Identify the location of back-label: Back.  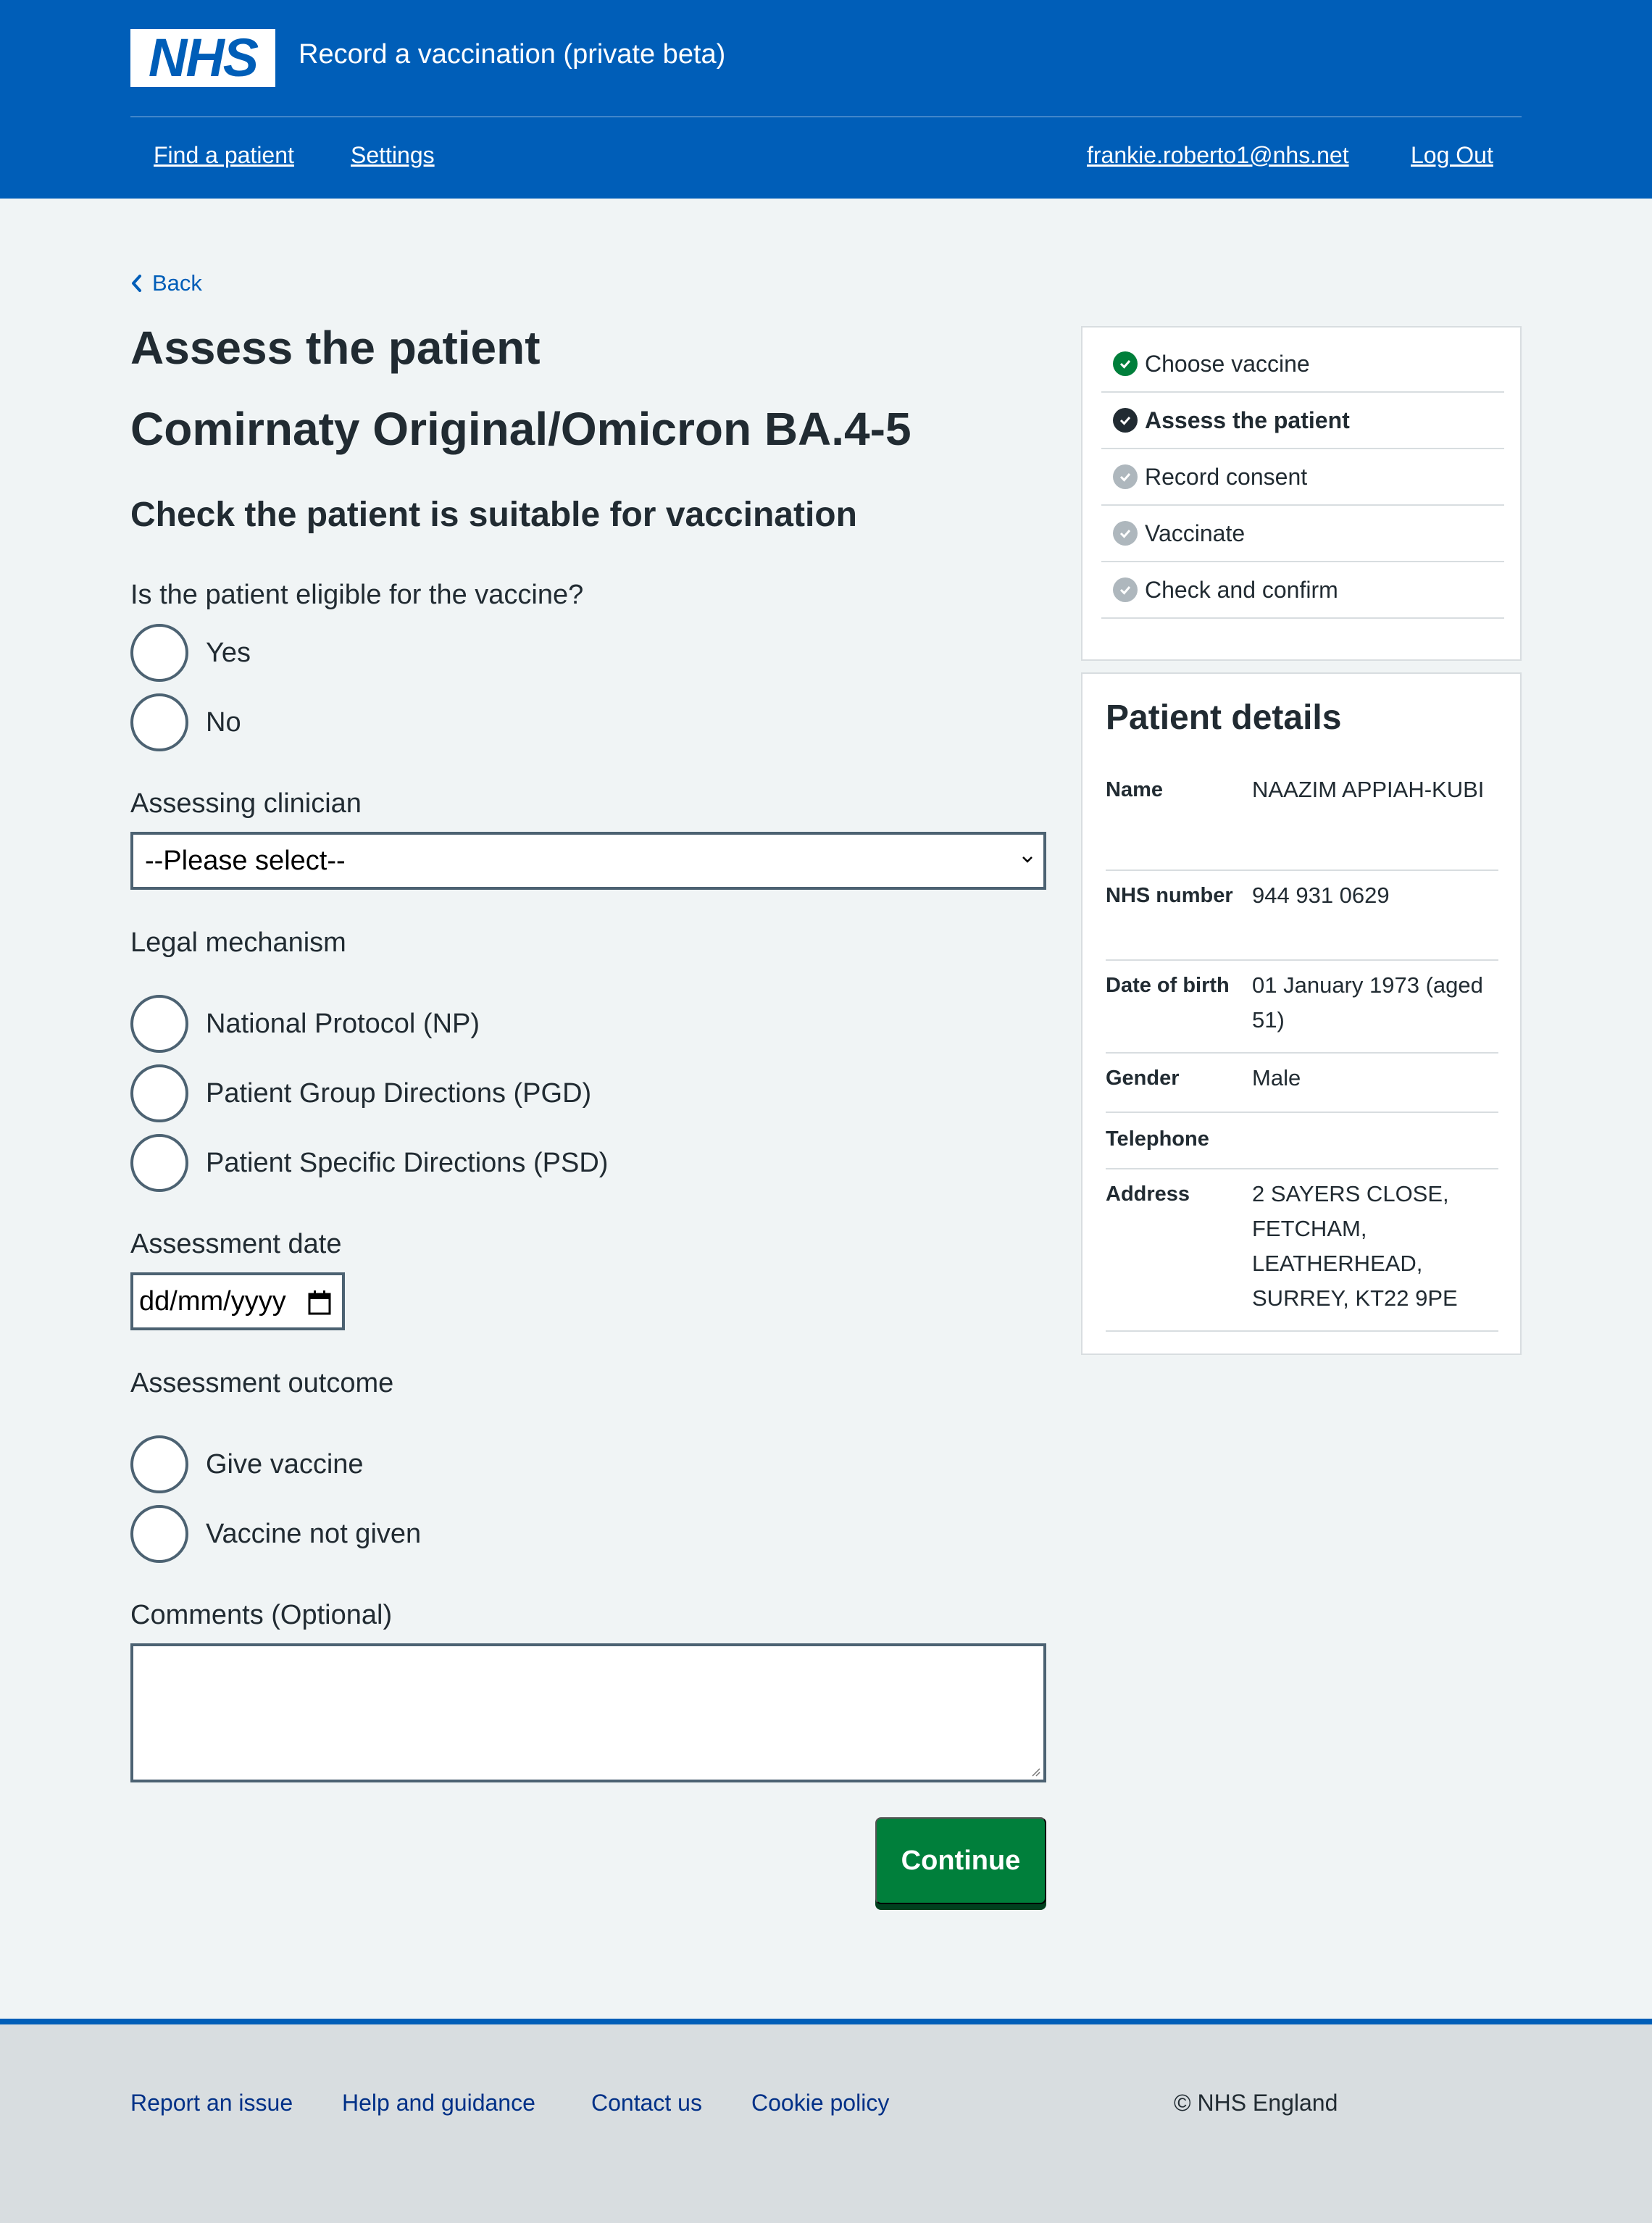
(177, 283).